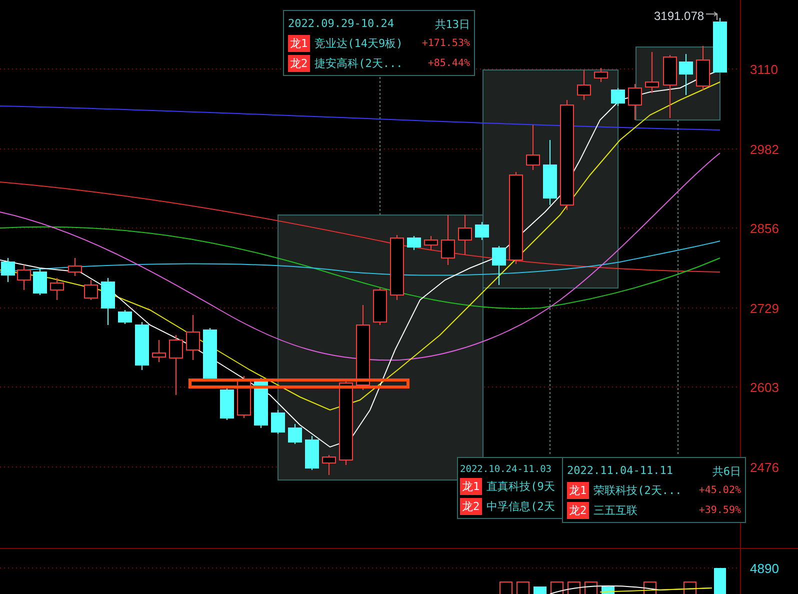 The image size is (798, 594). Describe the element at coordinates (719, 490) in the screenshot. I see `percent-change: +45.02%` at that location.